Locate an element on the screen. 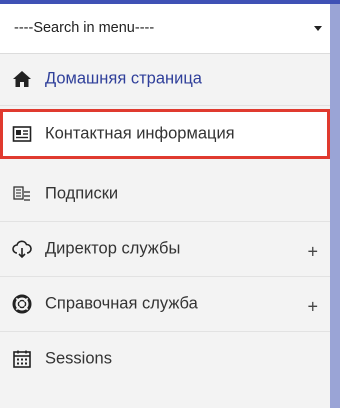 Image resolution: width=340 pixels, height=408 pixels. sidebar-item-contact-info: Контактная информация is located at coordinates (165, 134).